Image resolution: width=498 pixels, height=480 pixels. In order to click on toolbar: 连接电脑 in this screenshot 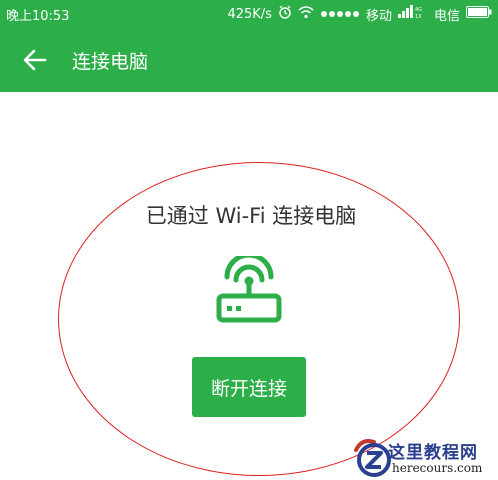, I will do `click(249, 60)`.